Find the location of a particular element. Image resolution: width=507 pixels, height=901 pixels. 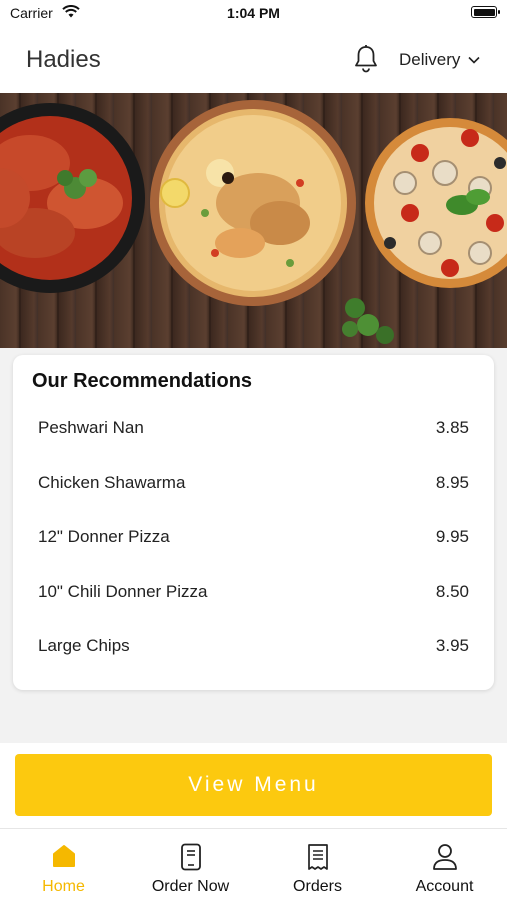

tab-bar: Home Order Now Orders Account is located at coordinates (253, 864).